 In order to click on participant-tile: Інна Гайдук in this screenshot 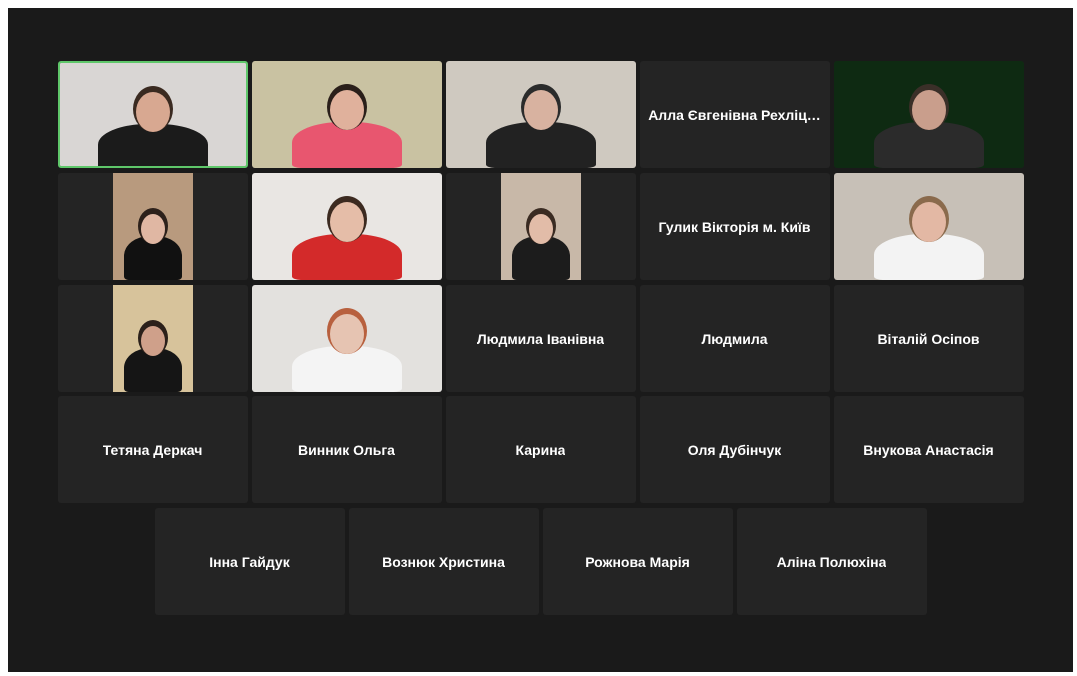, I will do `click(249, 561)`.